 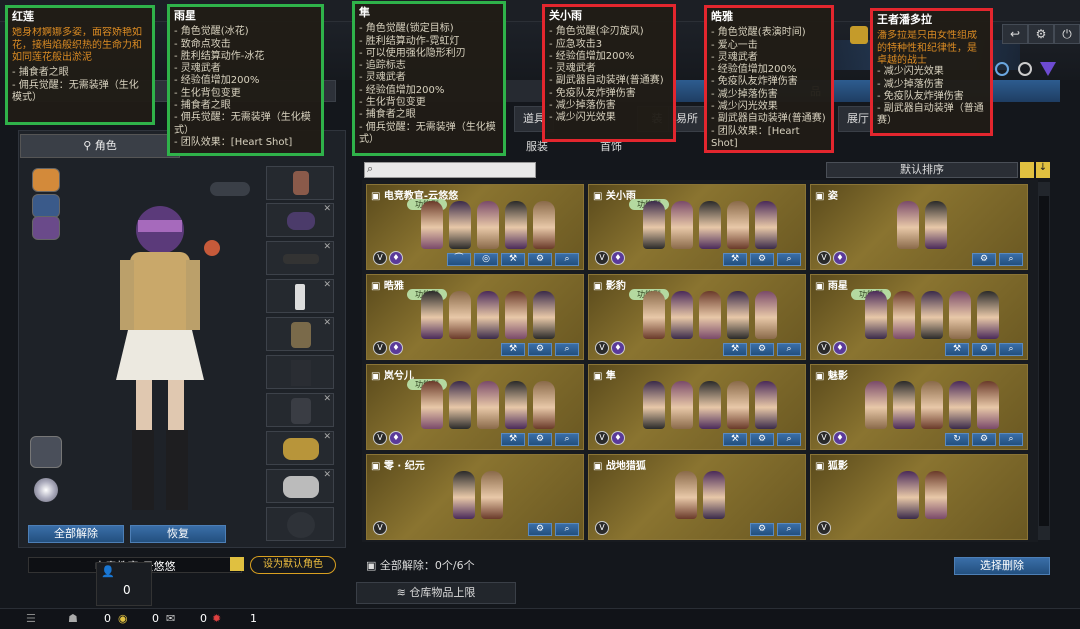 What do you see at coordinates (46, 490) in the screenshot?
I see `disc-icon` at bounding box center [46, 490].